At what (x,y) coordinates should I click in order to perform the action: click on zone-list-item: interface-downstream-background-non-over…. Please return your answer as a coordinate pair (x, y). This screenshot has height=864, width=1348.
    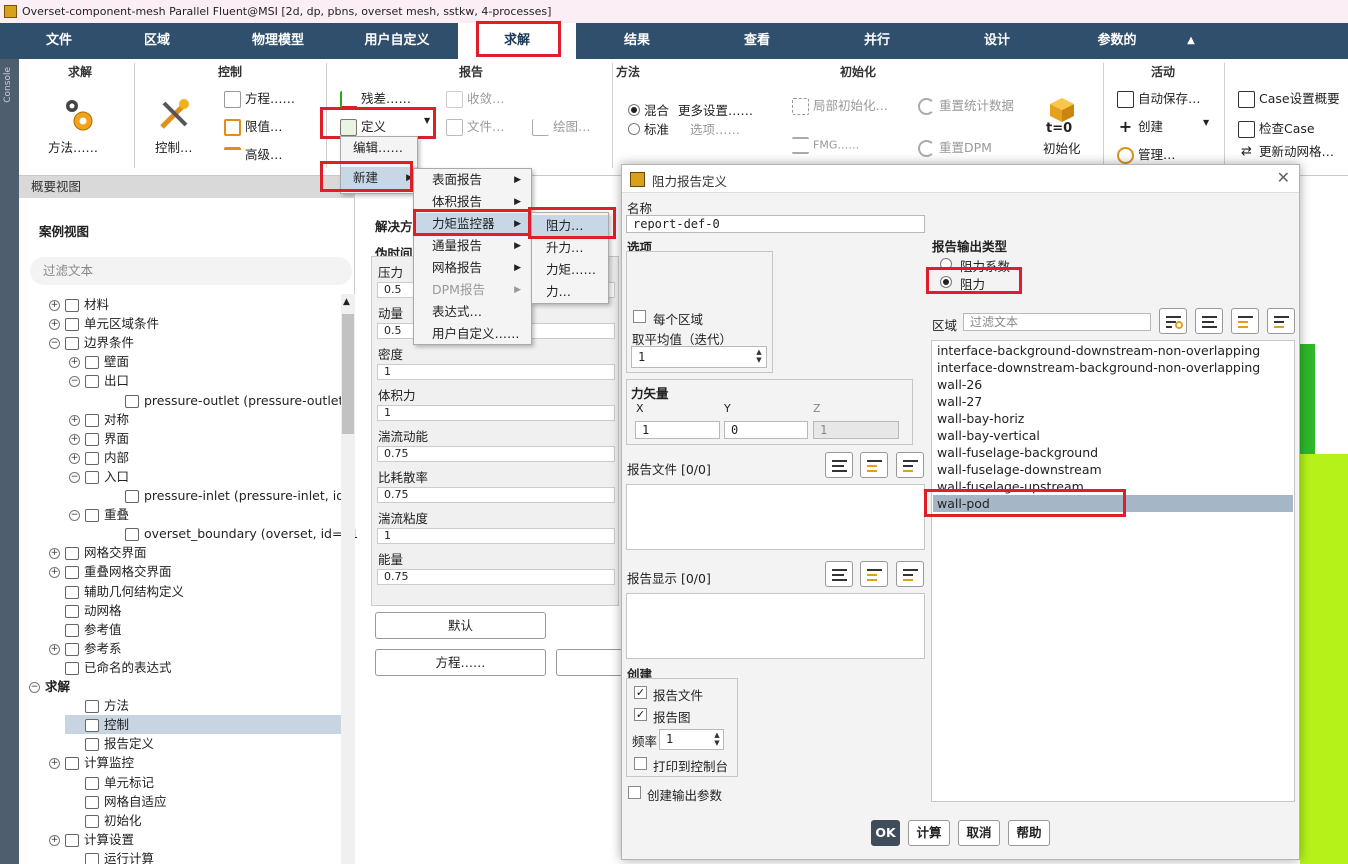
    Looking at the image, I should click on (1113, 367).